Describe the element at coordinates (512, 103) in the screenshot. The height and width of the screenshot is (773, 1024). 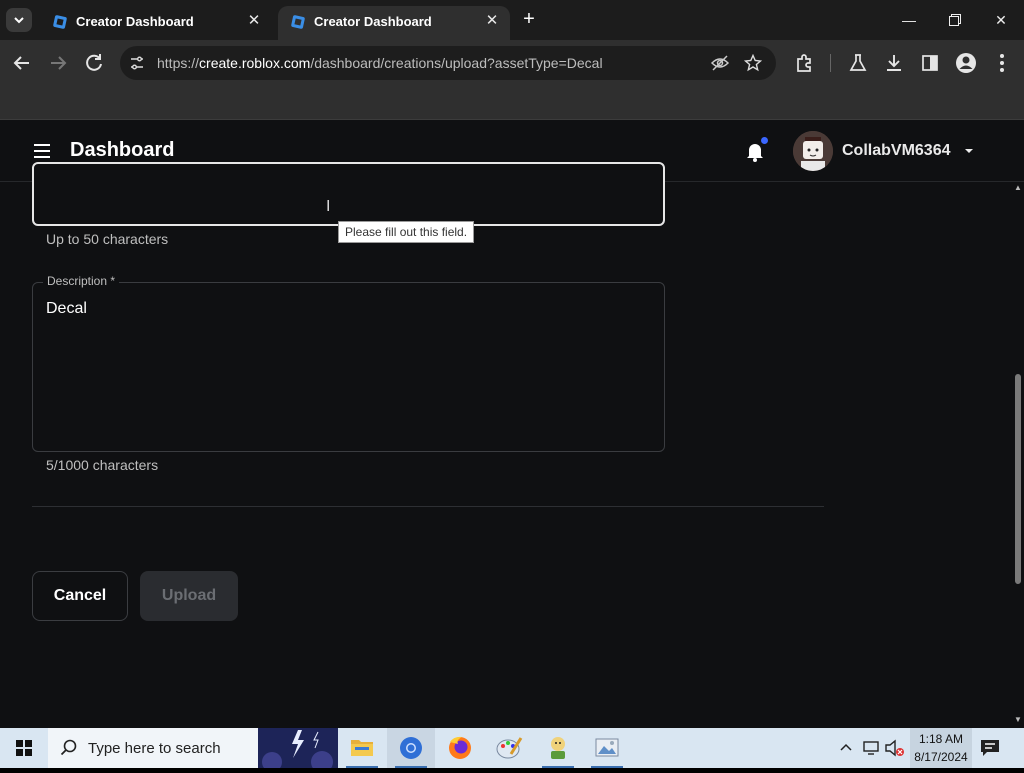
I see `bookmarks-bar` at that location.